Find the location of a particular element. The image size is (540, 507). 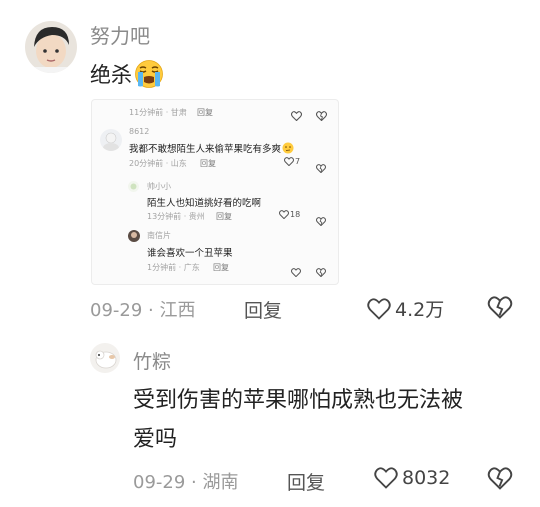

comment2-avatar is located at coordinates (105, 358).